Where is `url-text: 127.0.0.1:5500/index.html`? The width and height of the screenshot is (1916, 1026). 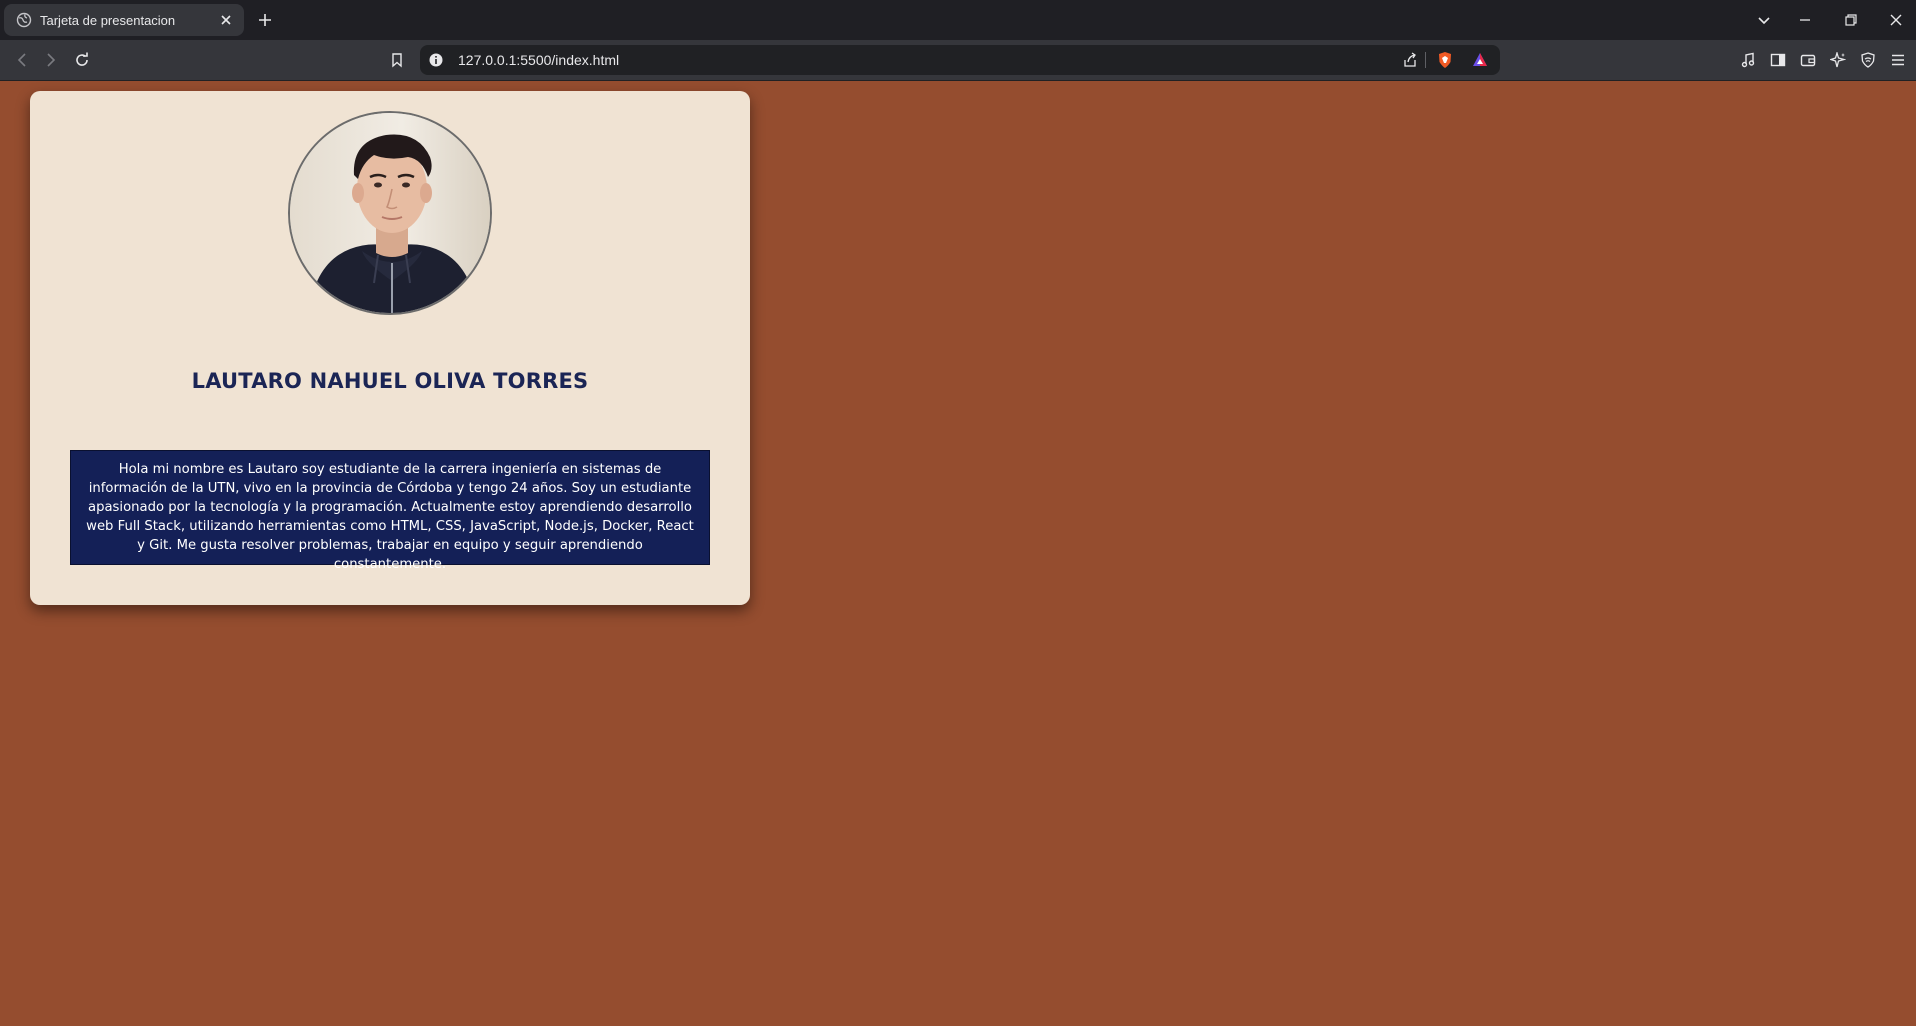
url-text: 127.0.0.1:5500/index.html is located at coordinates (538, 60).